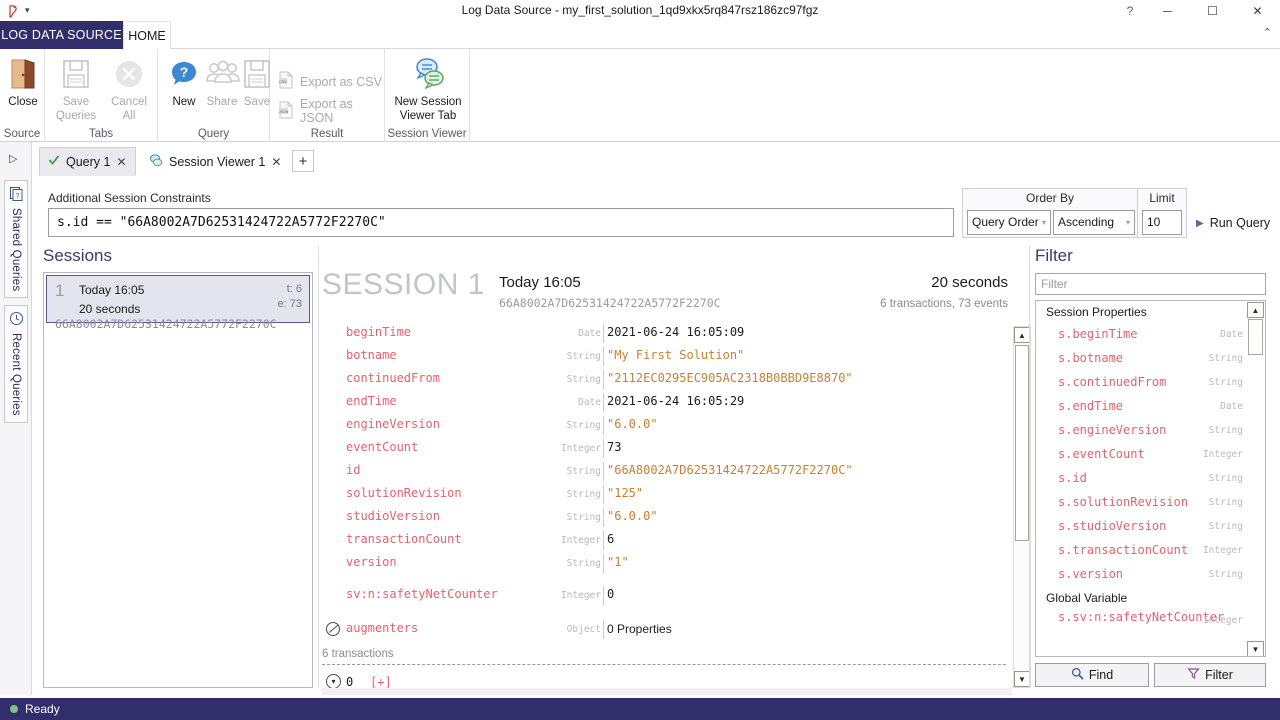  I want to click on window-controls: ? ─ ☐ ✕, so click(1197, 10).